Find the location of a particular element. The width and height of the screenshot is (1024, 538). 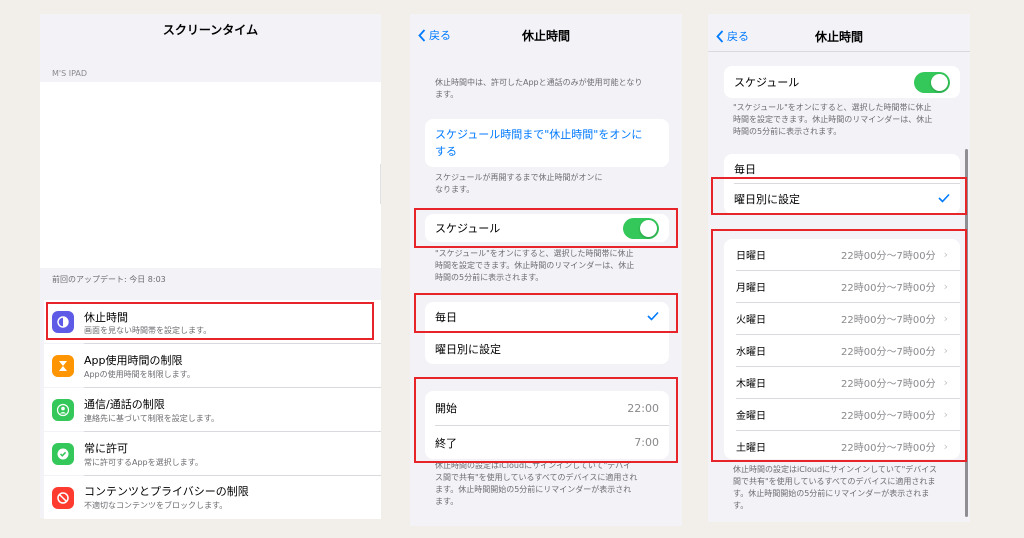

day-row: 月曜日 22時00分〜7時00分 › is located at coordinates (842, 286).